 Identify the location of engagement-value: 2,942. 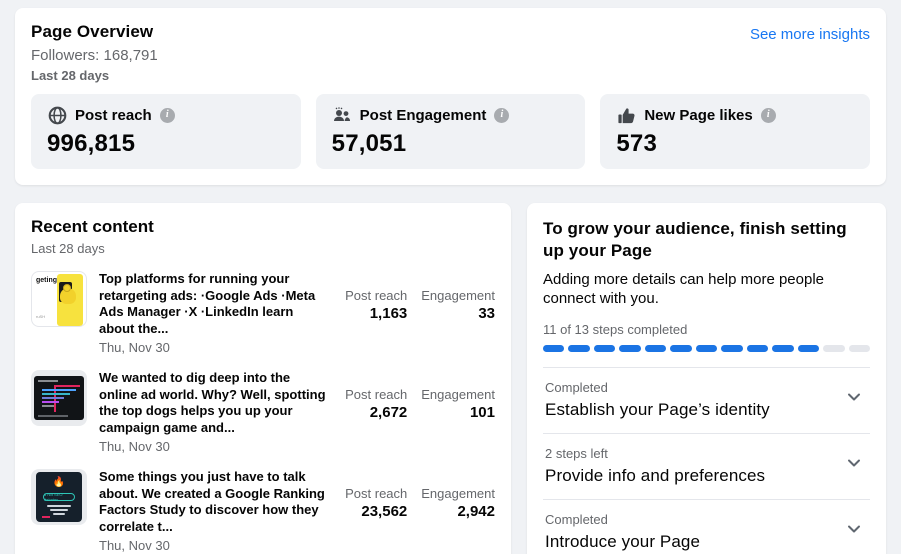
(476, 511).